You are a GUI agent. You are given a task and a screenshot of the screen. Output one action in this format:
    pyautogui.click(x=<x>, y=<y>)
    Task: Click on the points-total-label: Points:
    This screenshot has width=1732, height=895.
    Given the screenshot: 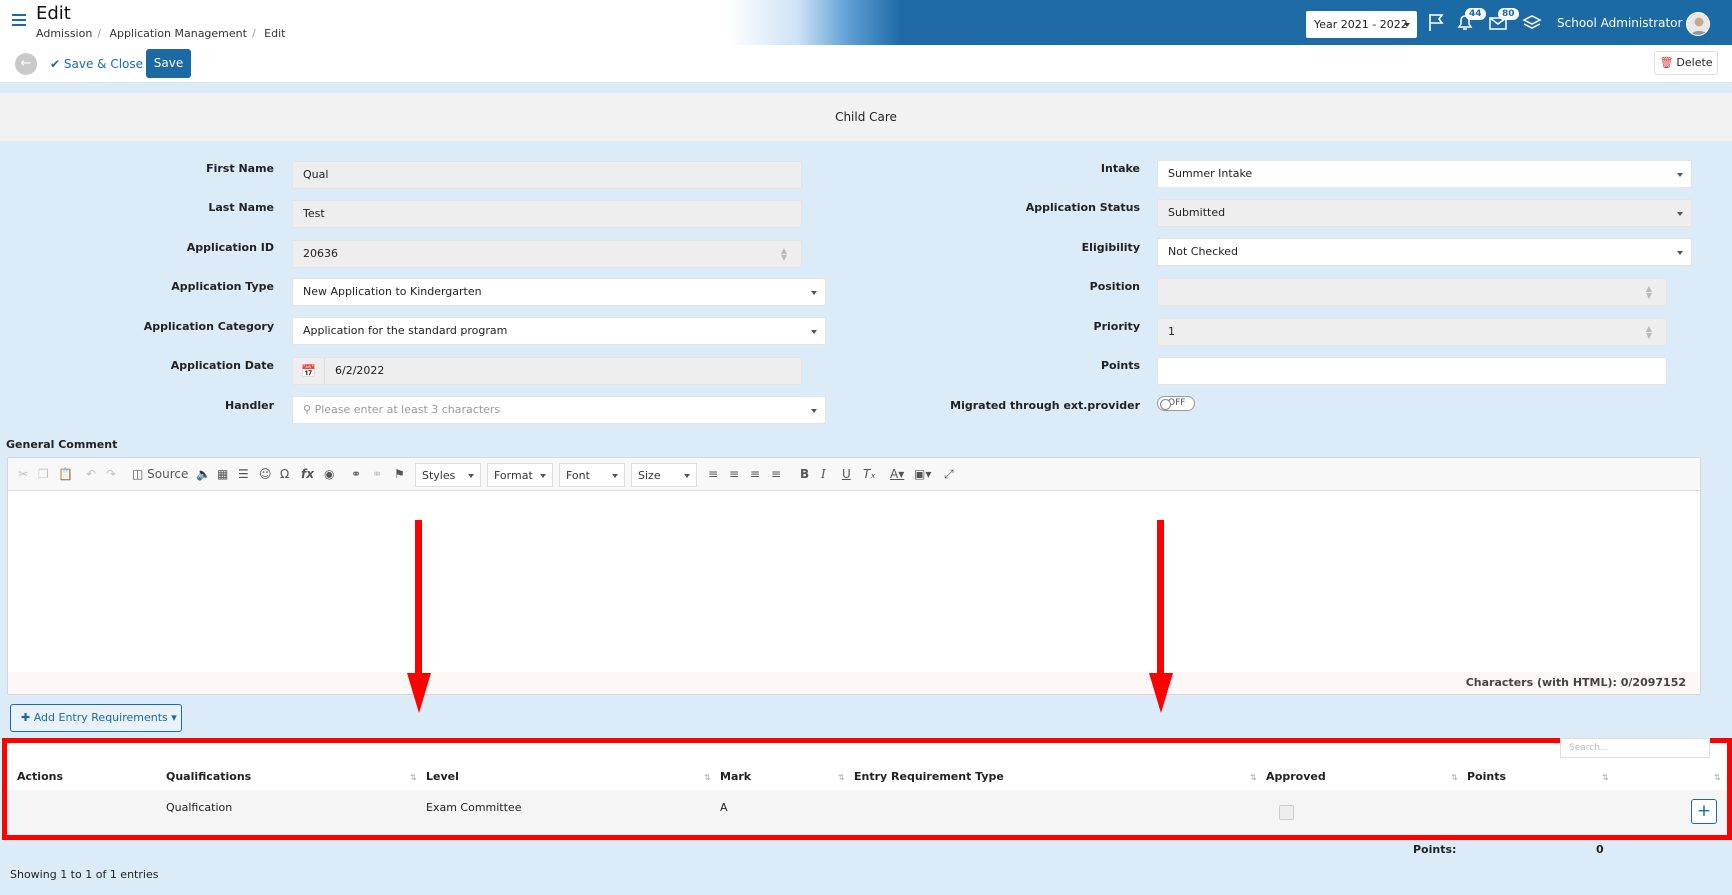 What is the action you would take?
    pyautogui.click(x=1435, y=849)
    